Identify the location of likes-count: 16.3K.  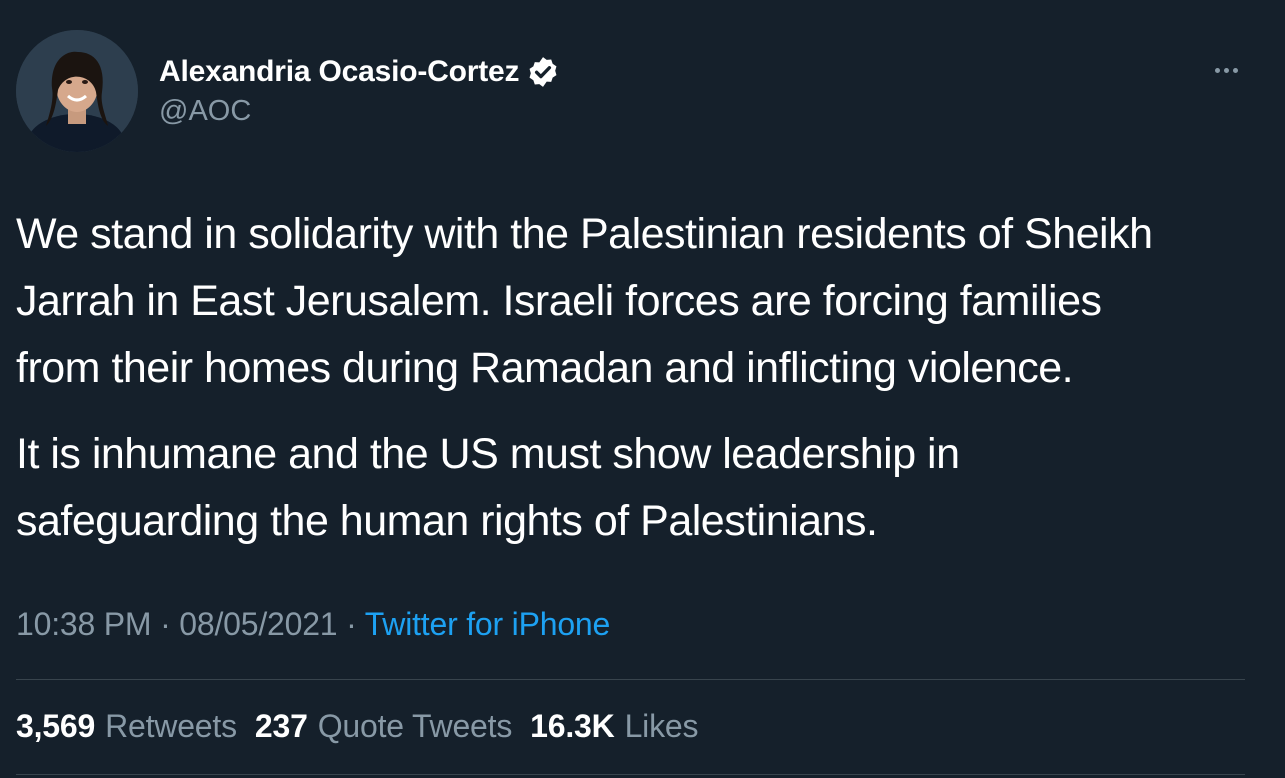
(572, 726).